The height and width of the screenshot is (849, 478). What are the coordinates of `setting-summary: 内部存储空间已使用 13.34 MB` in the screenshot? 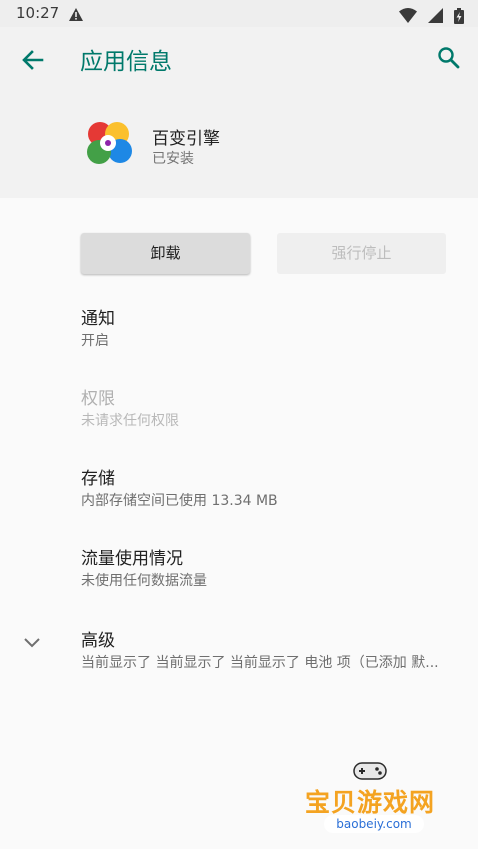 It's located at (179, 501).